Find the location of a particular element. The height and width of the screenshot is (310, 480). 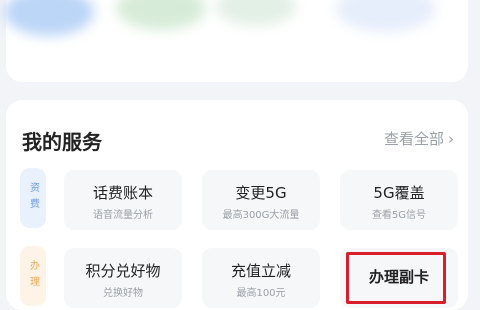

tile-subtitle: 语音流量分析 is located at coordinates (123, 215).